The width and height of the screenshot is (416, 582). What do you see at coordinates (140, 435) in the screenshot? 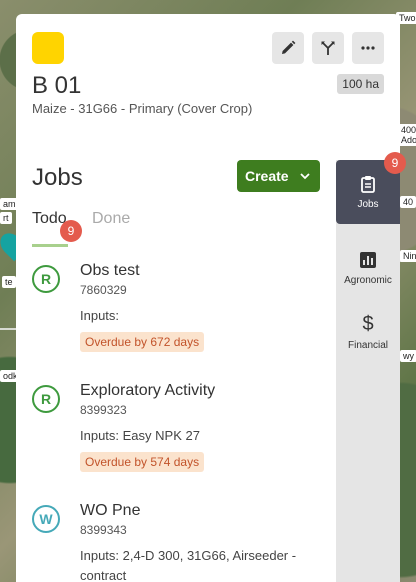
I see `job-inputs: Inputs: Easy NPK 27` at bounding box center [140, 435].